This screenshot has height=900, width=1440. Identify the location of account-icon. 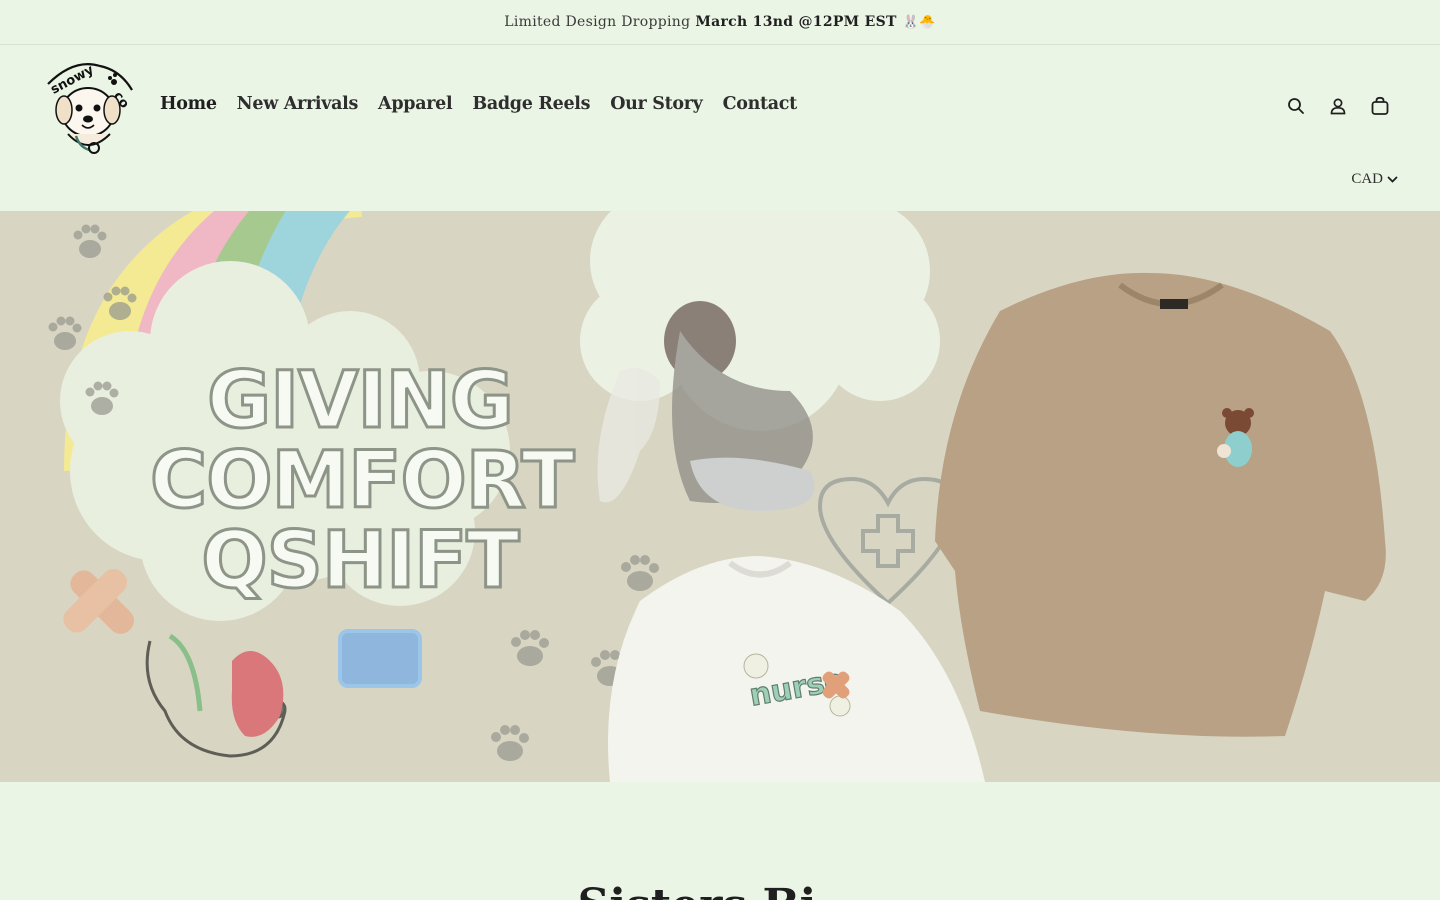
(1338, 106).